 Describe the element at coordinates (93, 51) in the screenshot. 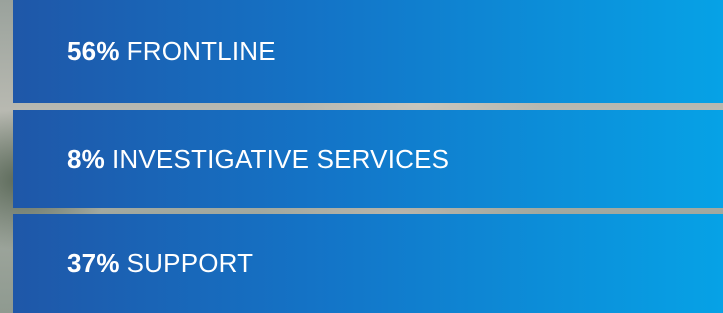

I see `stat-percent: 56%` at that location.